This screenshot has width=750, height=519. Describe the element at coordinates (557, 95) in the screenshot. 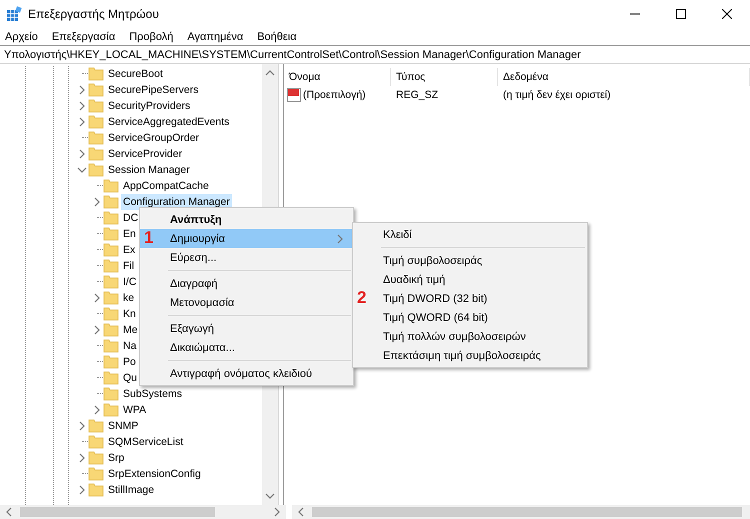

I see `value-data: (η τιμή δεν έχει οριστεί)` at that location.